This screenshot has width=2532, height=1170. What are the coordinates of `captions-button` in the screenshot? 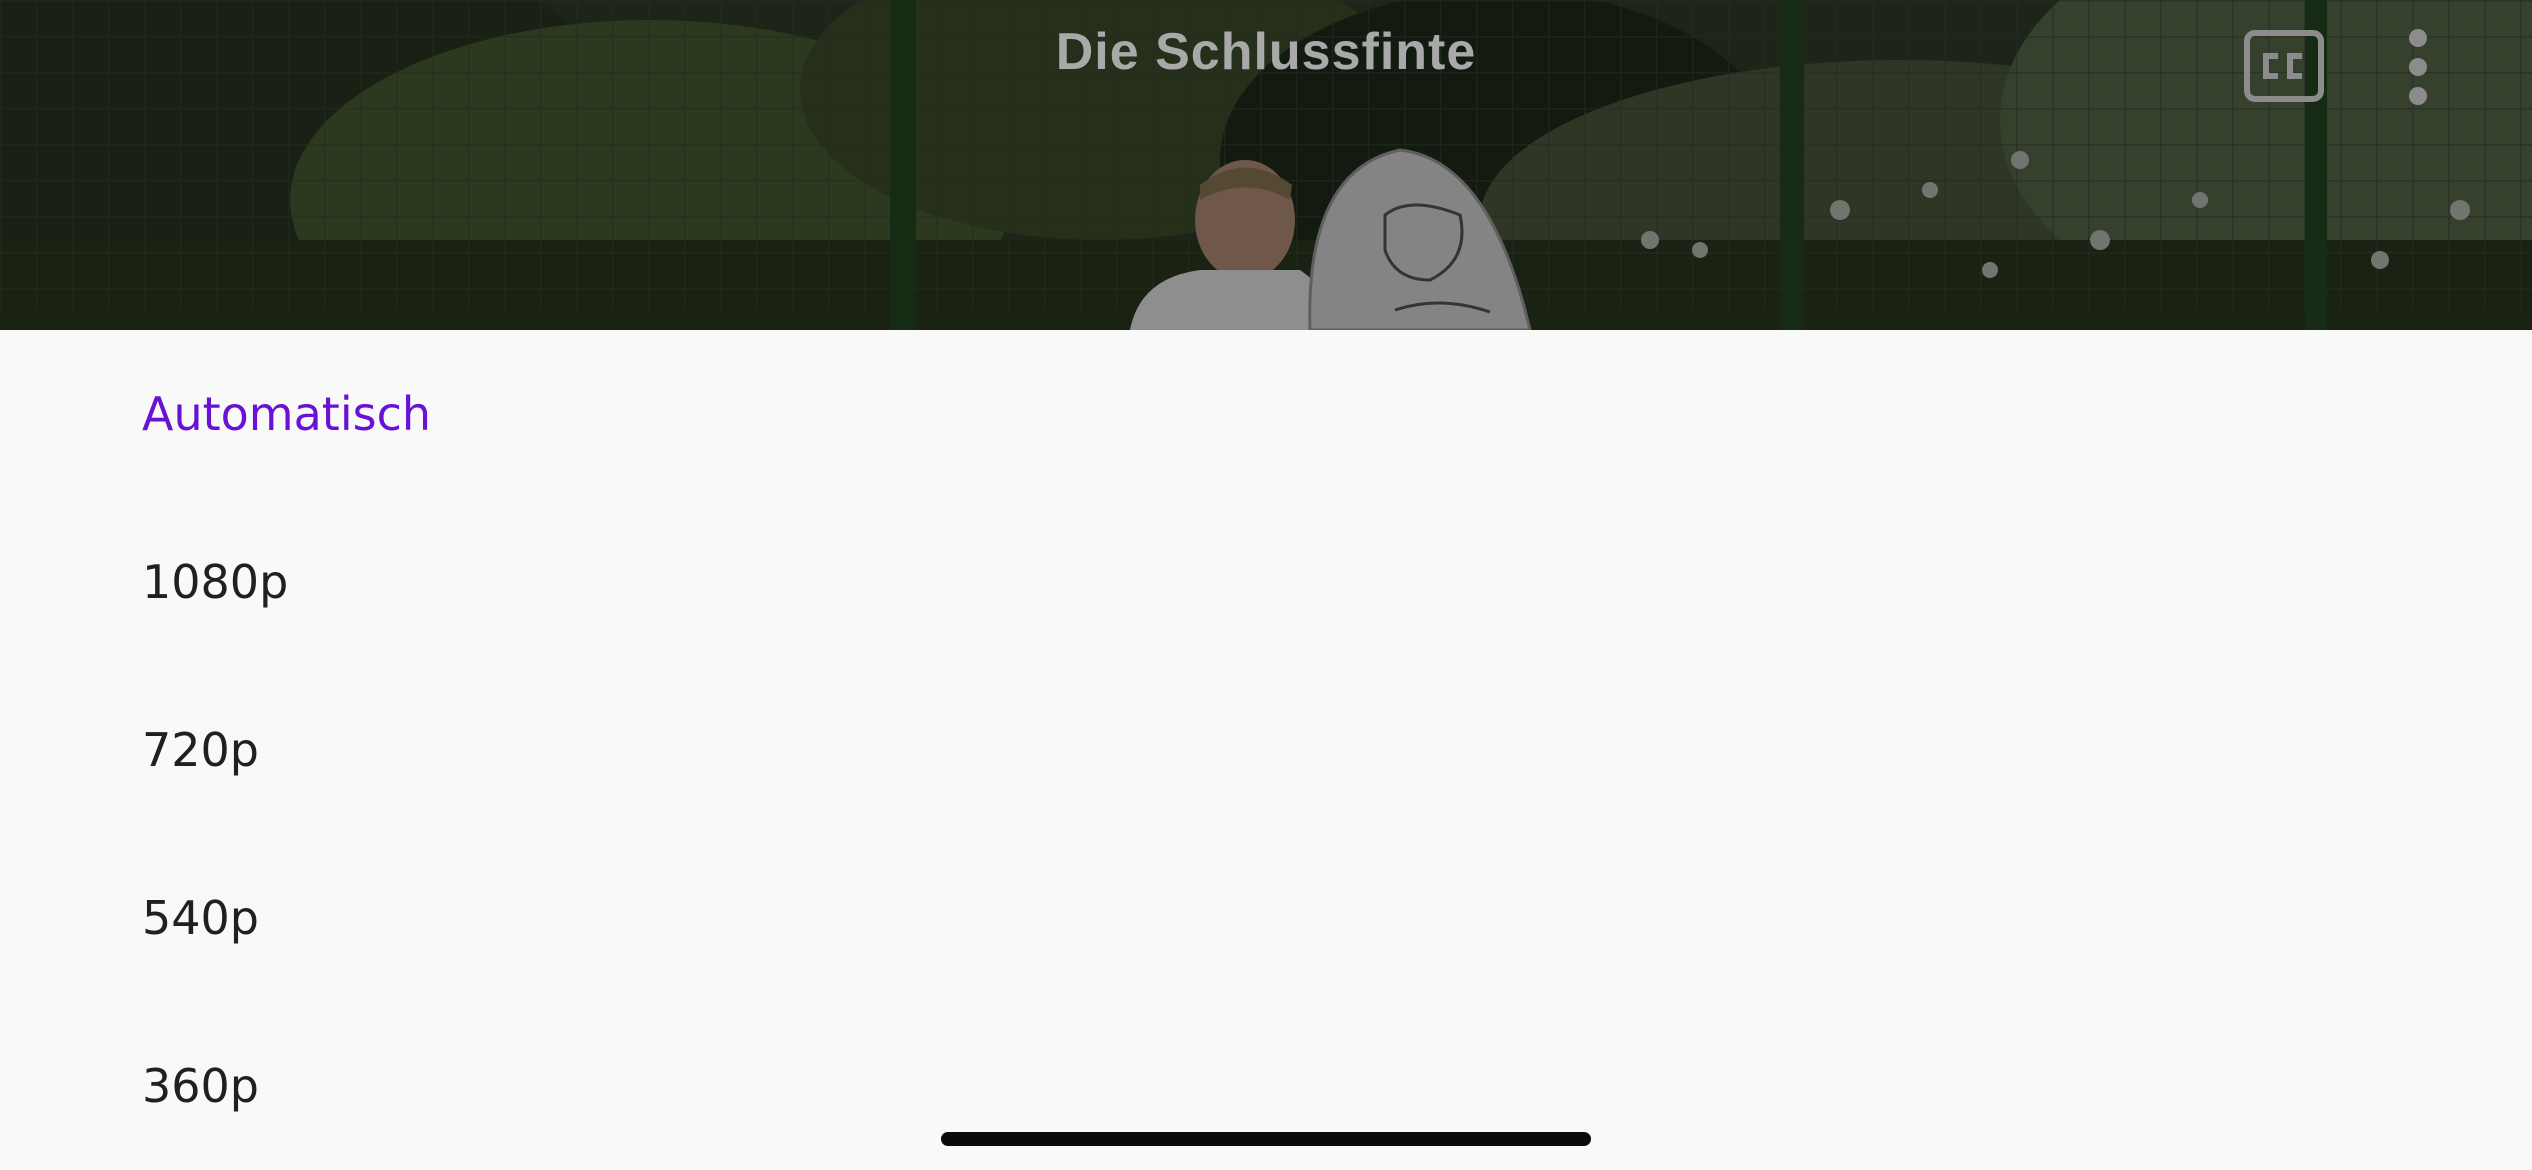 It's located at (2284, 66).